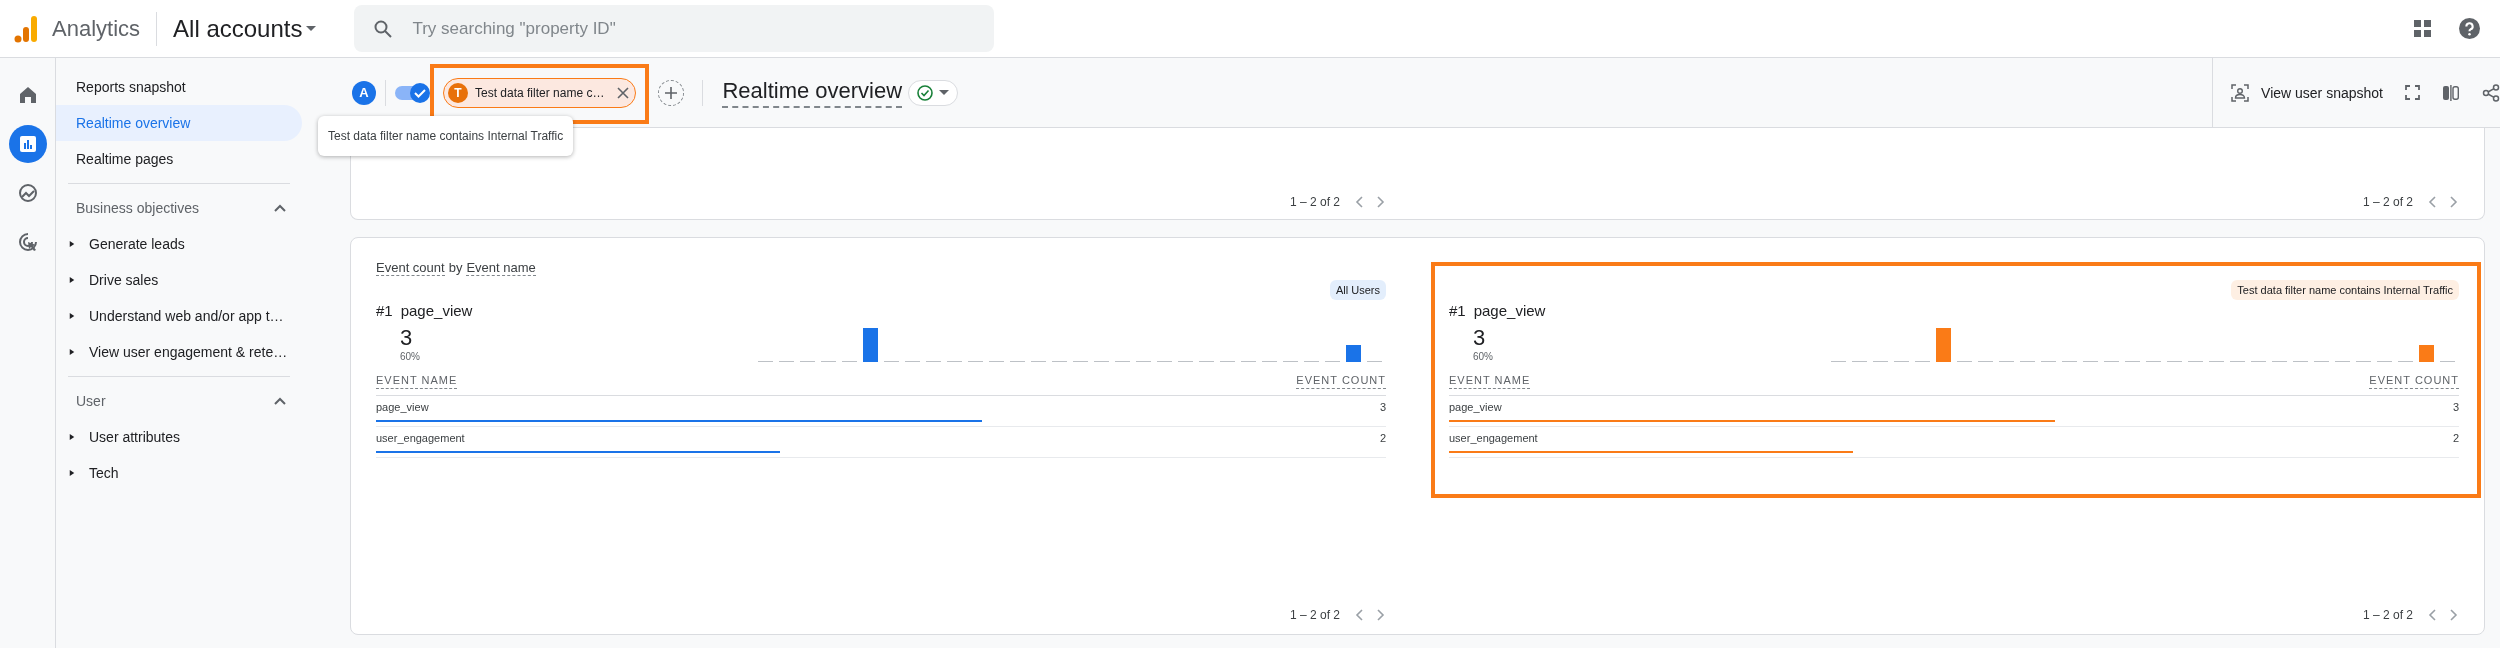  What do you see at coordinates (137, 208) in the screenshot?
I see `section-title: Business objectives` at bounding box center [137, 208].